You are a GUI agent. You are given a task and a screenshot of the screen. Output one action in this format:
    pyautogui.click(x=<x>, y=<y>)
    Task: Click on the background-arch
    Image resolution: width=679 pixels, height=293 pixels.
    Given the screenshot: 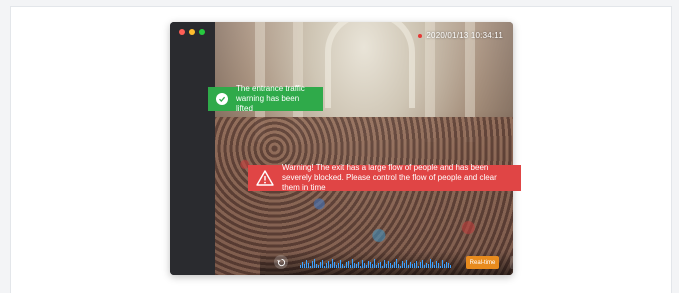 What is the action you would take?
    pyautogui.click(x=370, y=65)
    